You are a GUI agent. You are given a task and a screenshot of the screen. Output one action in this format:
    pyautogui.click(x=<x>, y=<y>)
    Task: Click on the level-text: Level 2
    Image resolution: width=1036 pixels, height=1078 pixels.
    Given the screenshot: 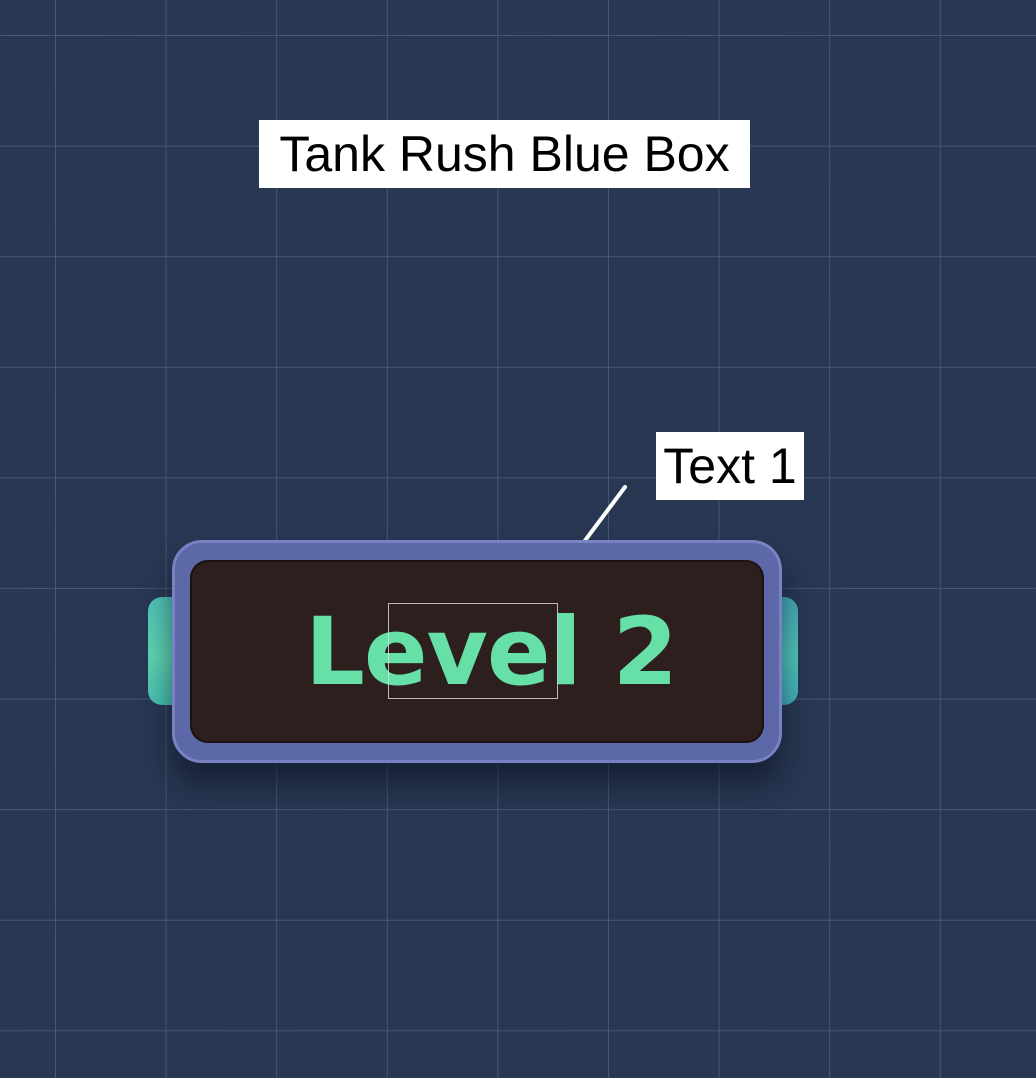 What is the action you would take?
    pyautogui.click(x=491, y=653)
    